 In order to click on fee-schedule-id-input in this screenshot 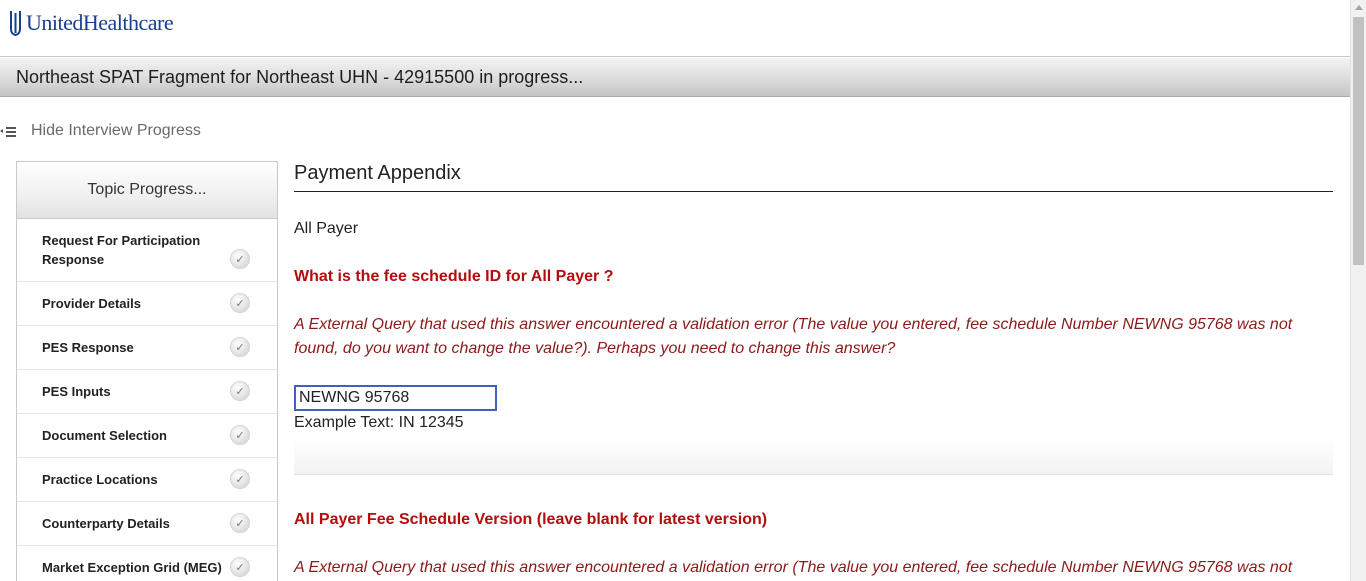, I will do `click(395, 398)`.